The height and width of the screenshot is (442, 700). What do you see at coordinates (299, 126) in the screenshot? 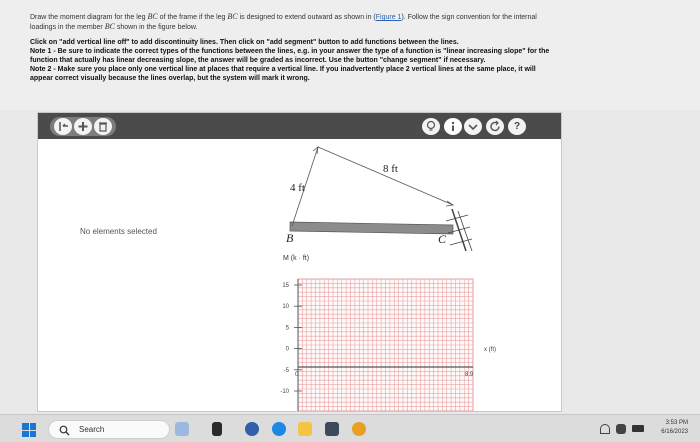
I see `toolbar: ?` at bounding box center [299, 126].